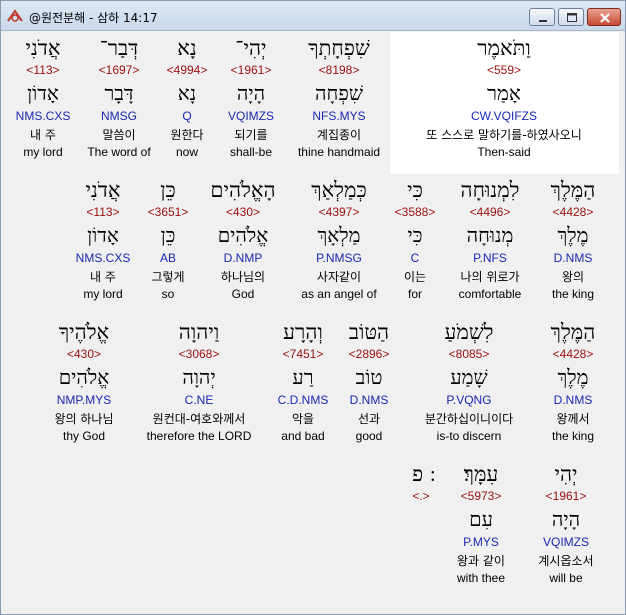 The image size is (626, 615). I want to click on hebrew-word: כְּמַלְאַךְ, so click(339, 190).